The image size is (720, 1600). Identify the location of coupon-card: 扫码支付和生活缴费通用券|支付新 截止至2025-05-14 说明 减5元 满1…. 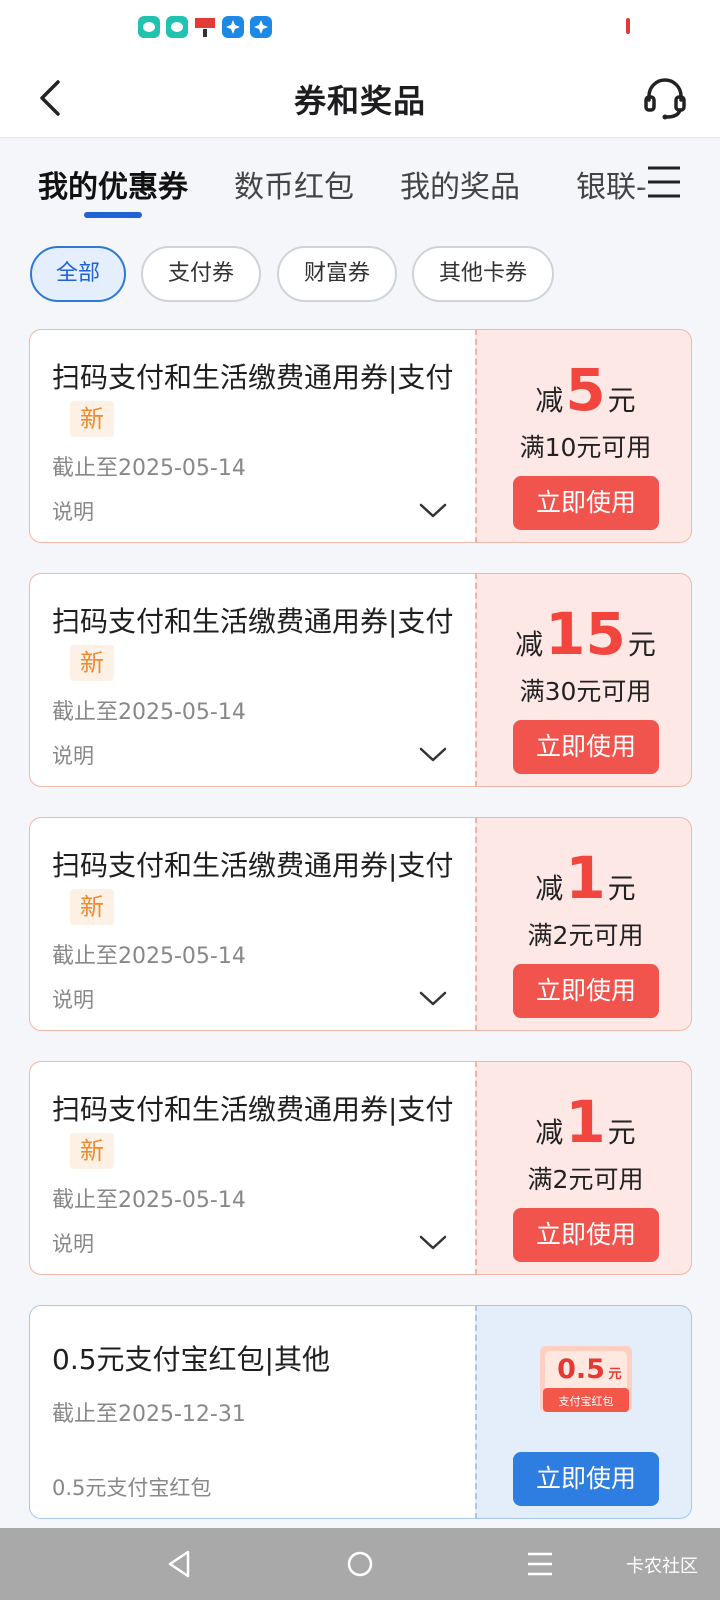
(360, 436).